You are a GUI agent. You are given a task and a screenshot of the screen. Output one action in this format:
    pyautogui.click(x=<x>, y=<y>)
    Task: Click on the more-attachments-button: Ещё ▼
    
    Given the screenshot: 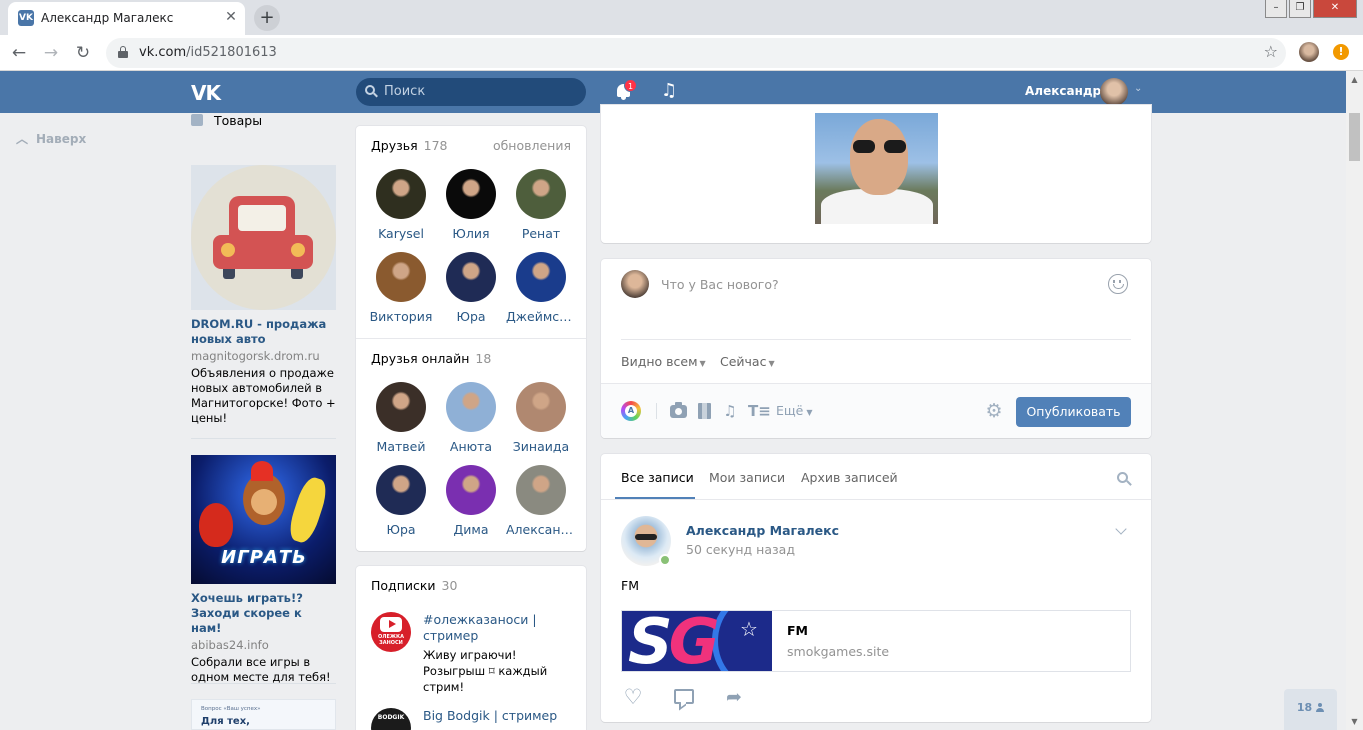 What is the action you would take?
    pyautogui.click(x=794, y=410)
    